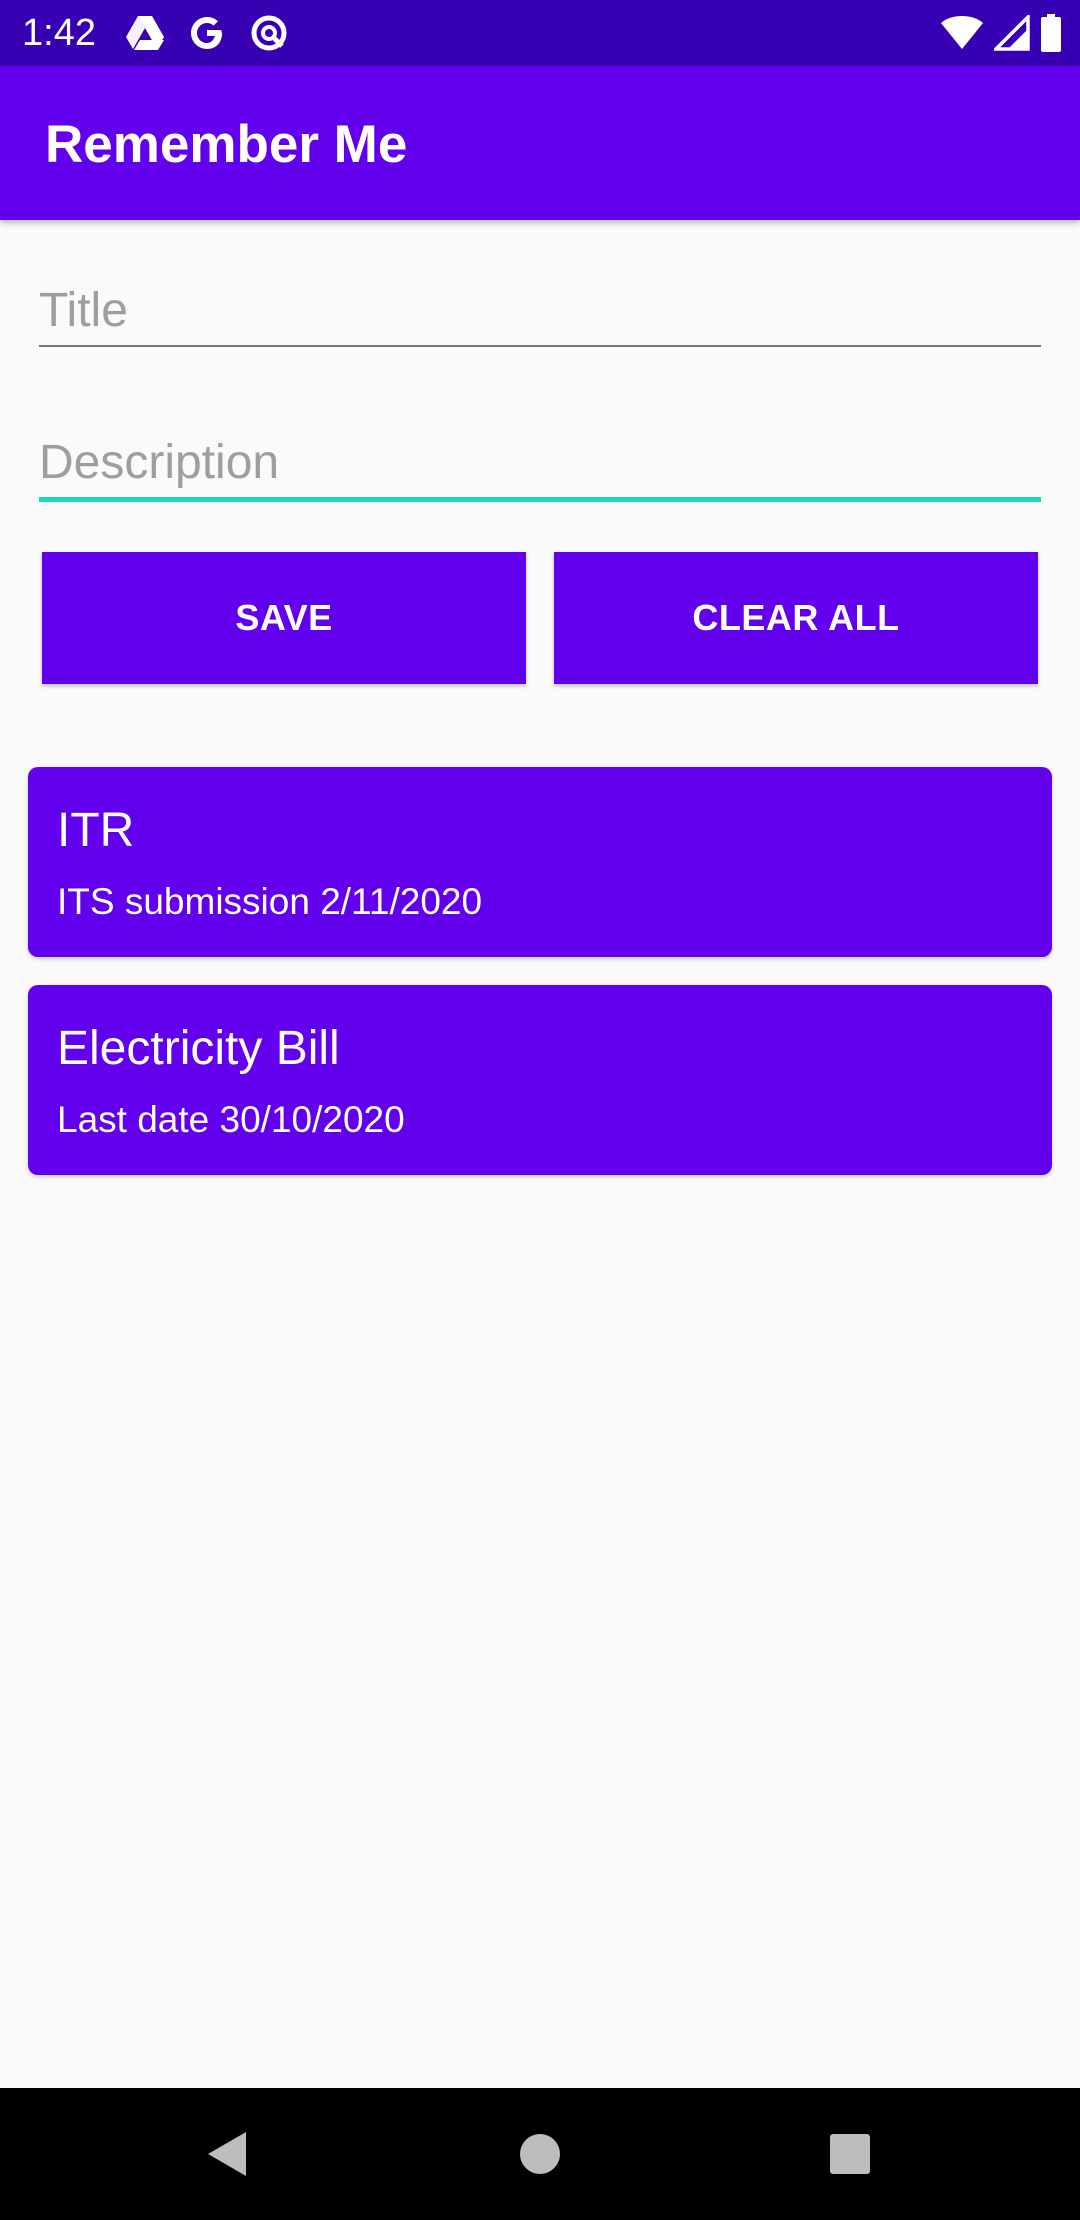 The image size is (1080, 2220). I want to click on wifi-icon, so click(962, 33).